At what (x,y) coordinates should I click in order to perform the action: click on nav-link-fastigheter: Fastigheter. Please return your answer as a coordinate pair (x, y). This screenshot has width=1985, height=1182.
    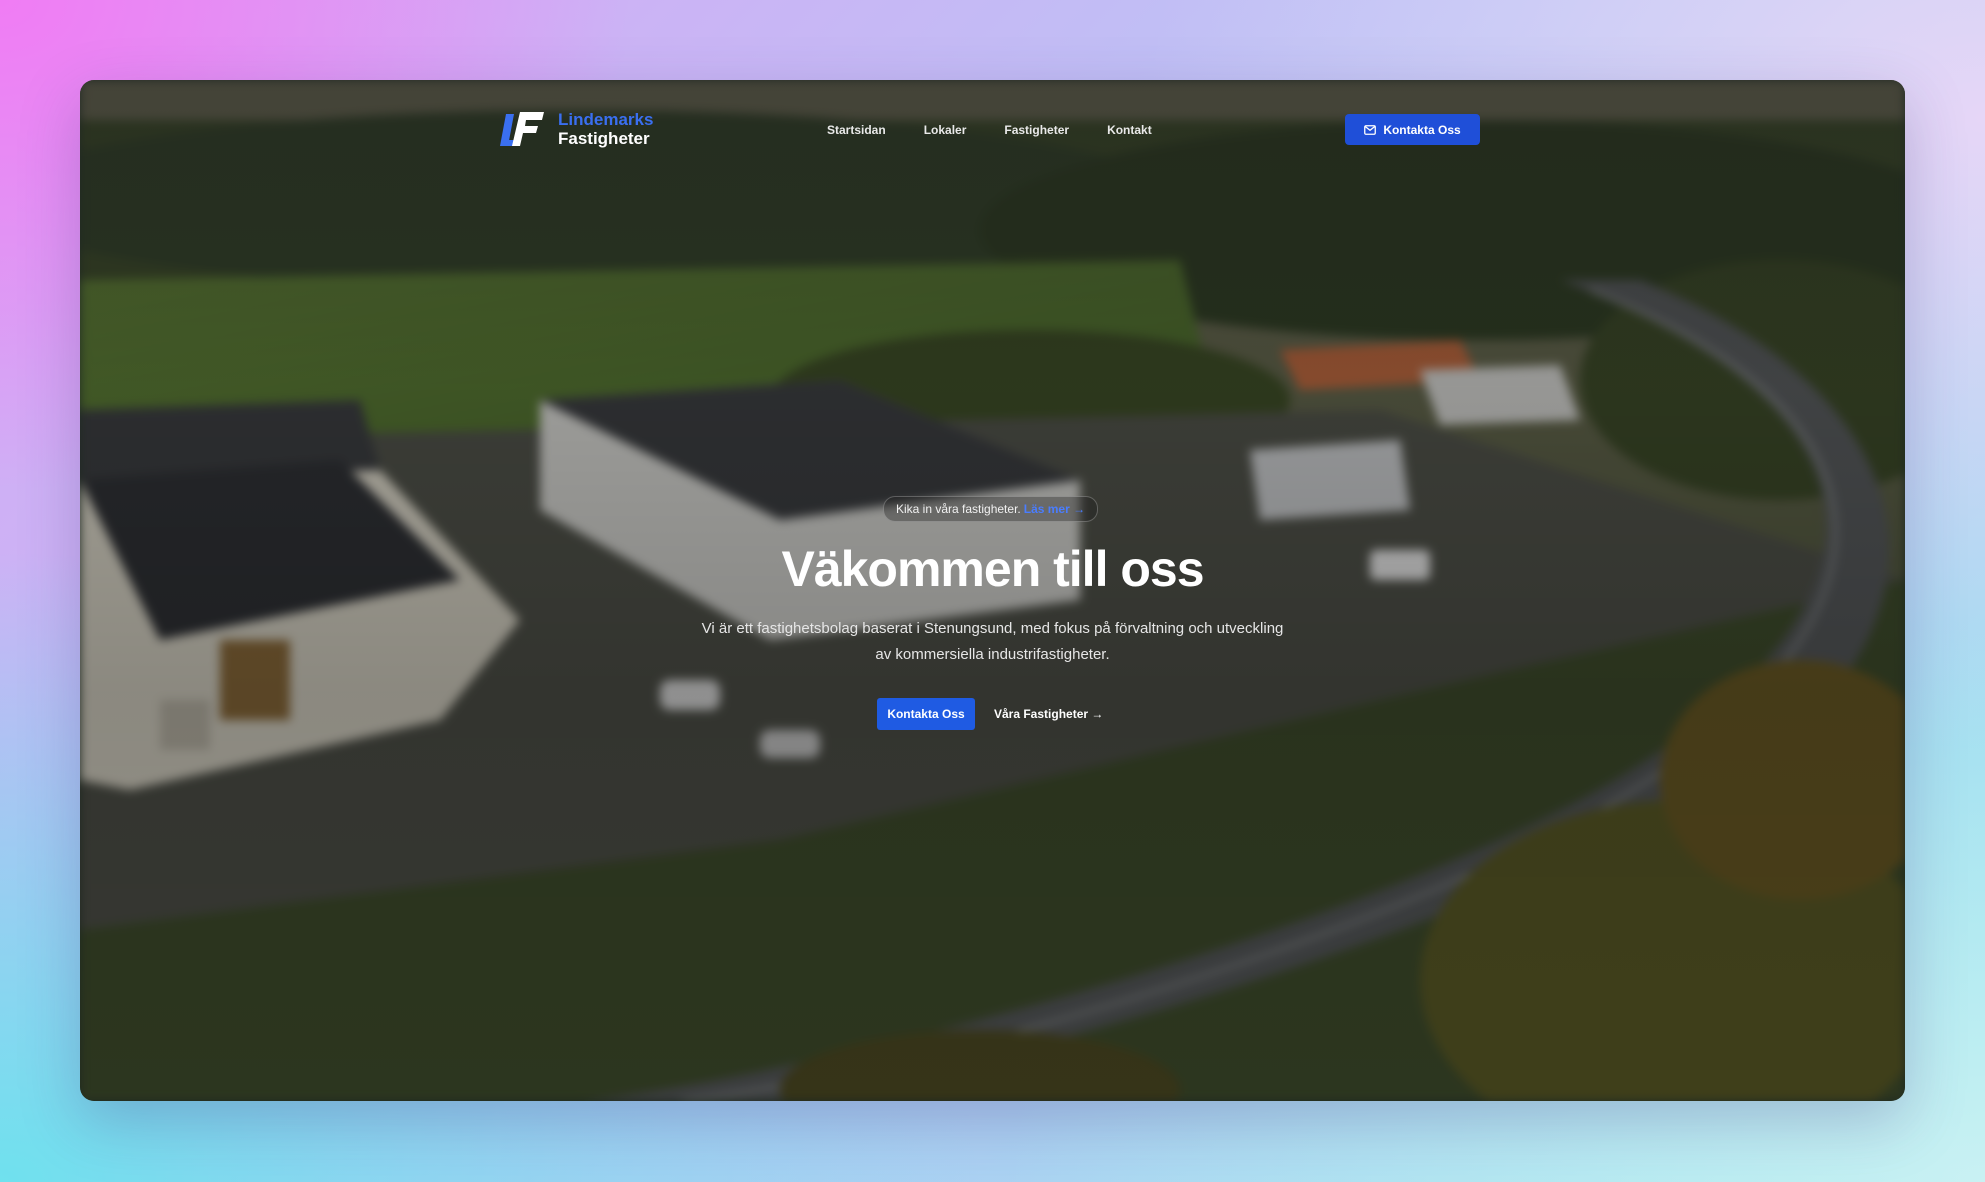
    Looking at the image, I should click on (1036, 130).